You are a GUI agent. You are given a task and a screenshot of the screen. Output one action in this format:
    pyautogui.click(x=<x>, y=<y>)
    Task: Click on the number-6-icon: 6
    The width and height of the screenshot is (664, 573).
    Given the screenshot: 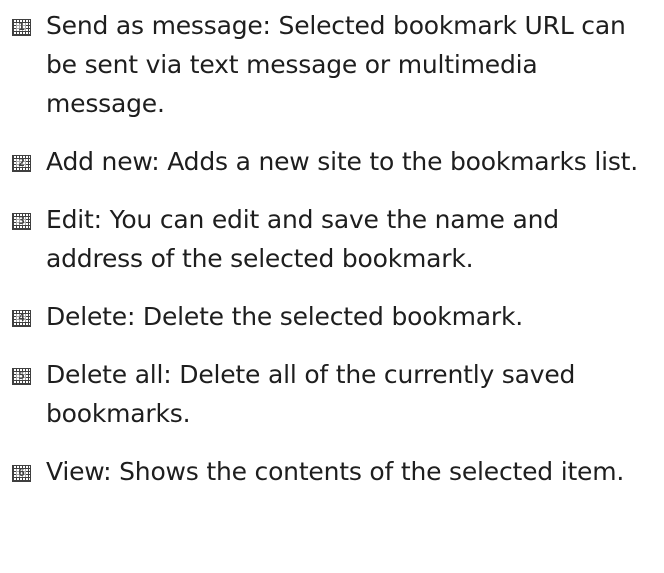 What is the action you would take?
    pyautogui.click(x=21, y=473)
    